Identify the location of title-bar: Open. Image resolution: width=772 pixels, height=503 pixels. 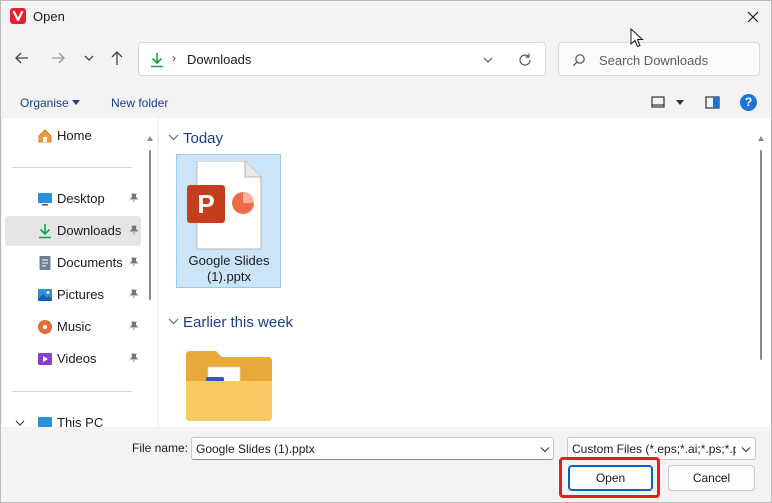
(386, 17).